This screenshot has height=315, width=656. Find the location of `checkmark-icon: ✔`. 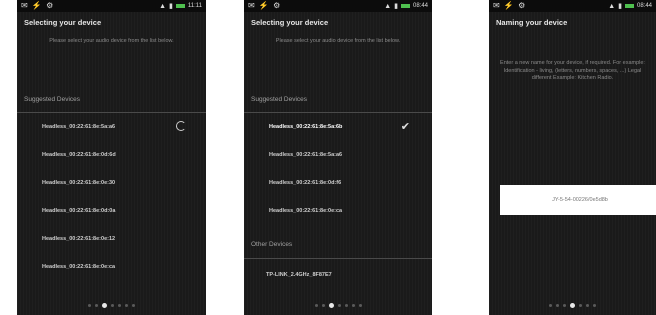

checkmark-icon: ✔ is located at coordinates (405, 127).